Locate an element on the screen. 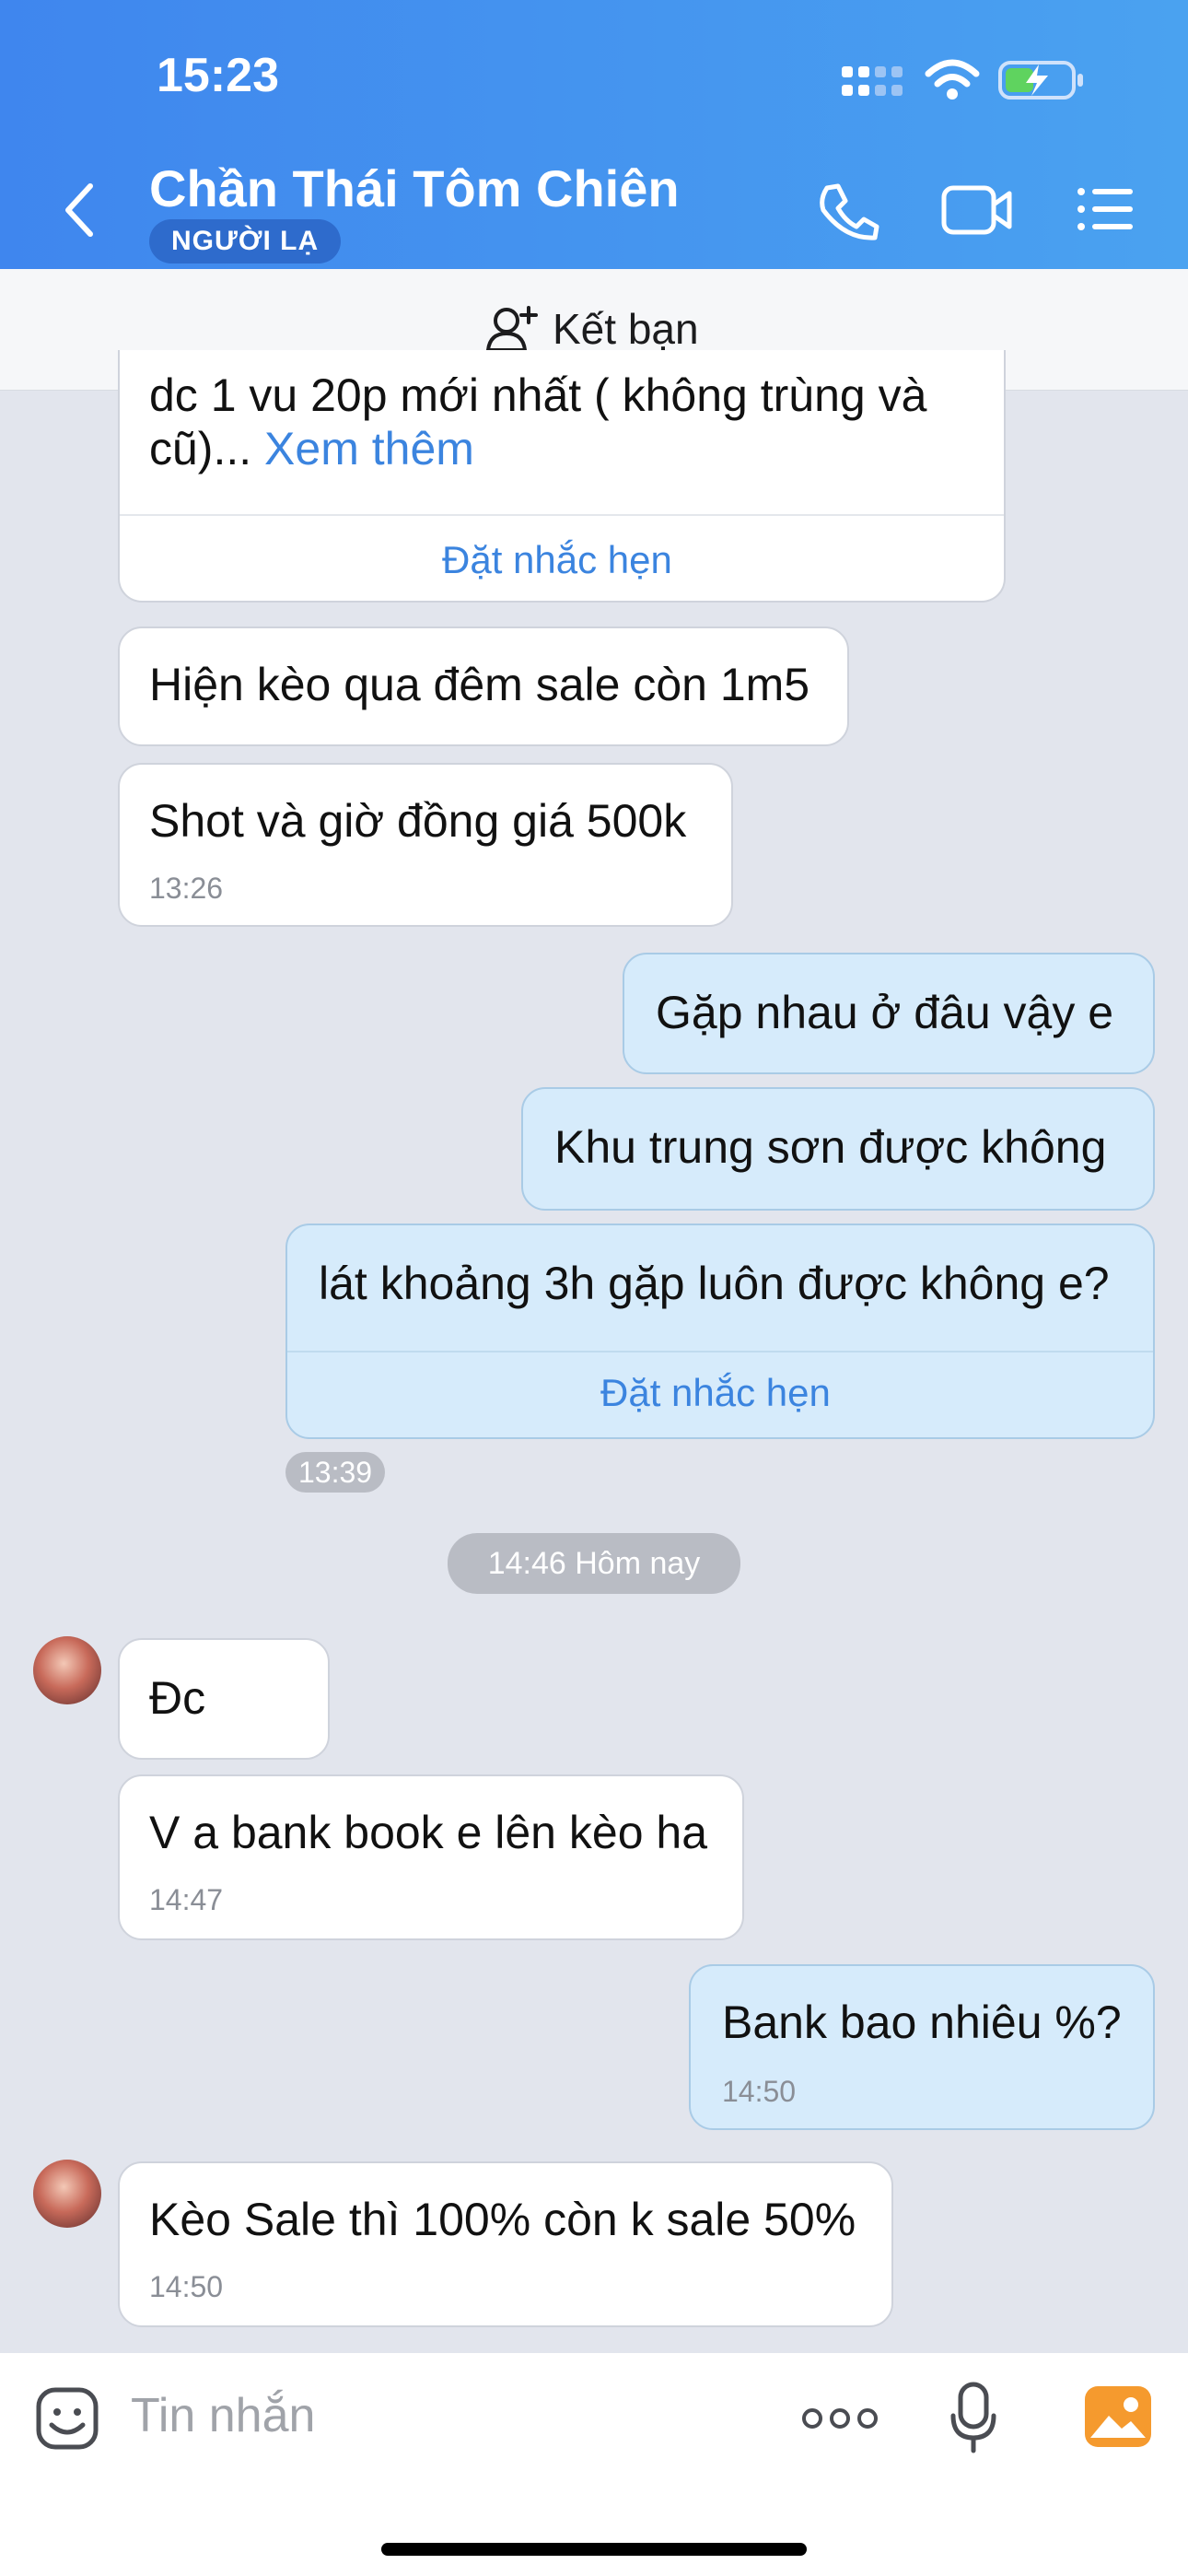  message-text: Đc is located at coordinates (177, 1698).